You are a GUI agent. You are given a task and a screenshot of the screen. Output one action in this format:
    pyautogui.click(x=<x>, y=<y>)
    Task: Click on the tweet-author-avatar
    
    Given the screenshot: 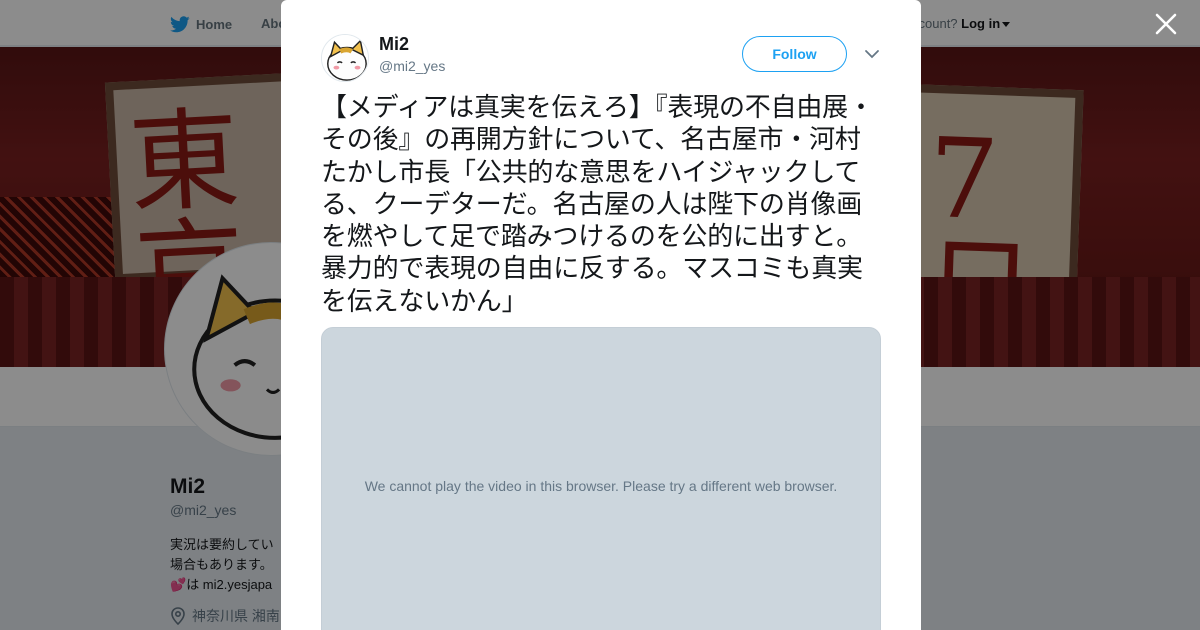 What is the action you would take?
    pyautogui.click(x=345, y=58)
    